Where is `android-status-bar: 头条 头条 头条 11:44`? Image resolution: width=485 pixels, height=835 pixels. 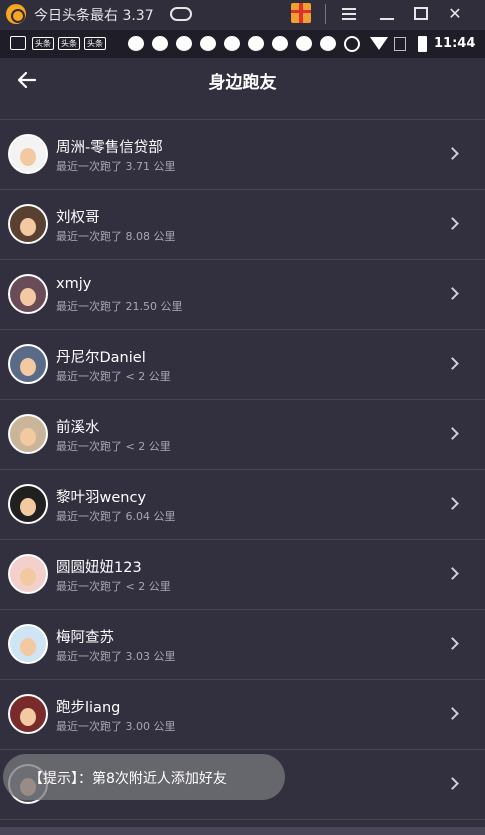 android-status-bar: 头条 头条 头条 11:44 is located at coordinates (242, 44).